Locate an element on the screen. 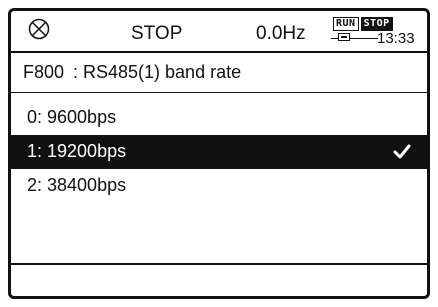 This screenshot has height=307, width=438. option-38400: 2: 38400bps is located at coordinates (219, 186).